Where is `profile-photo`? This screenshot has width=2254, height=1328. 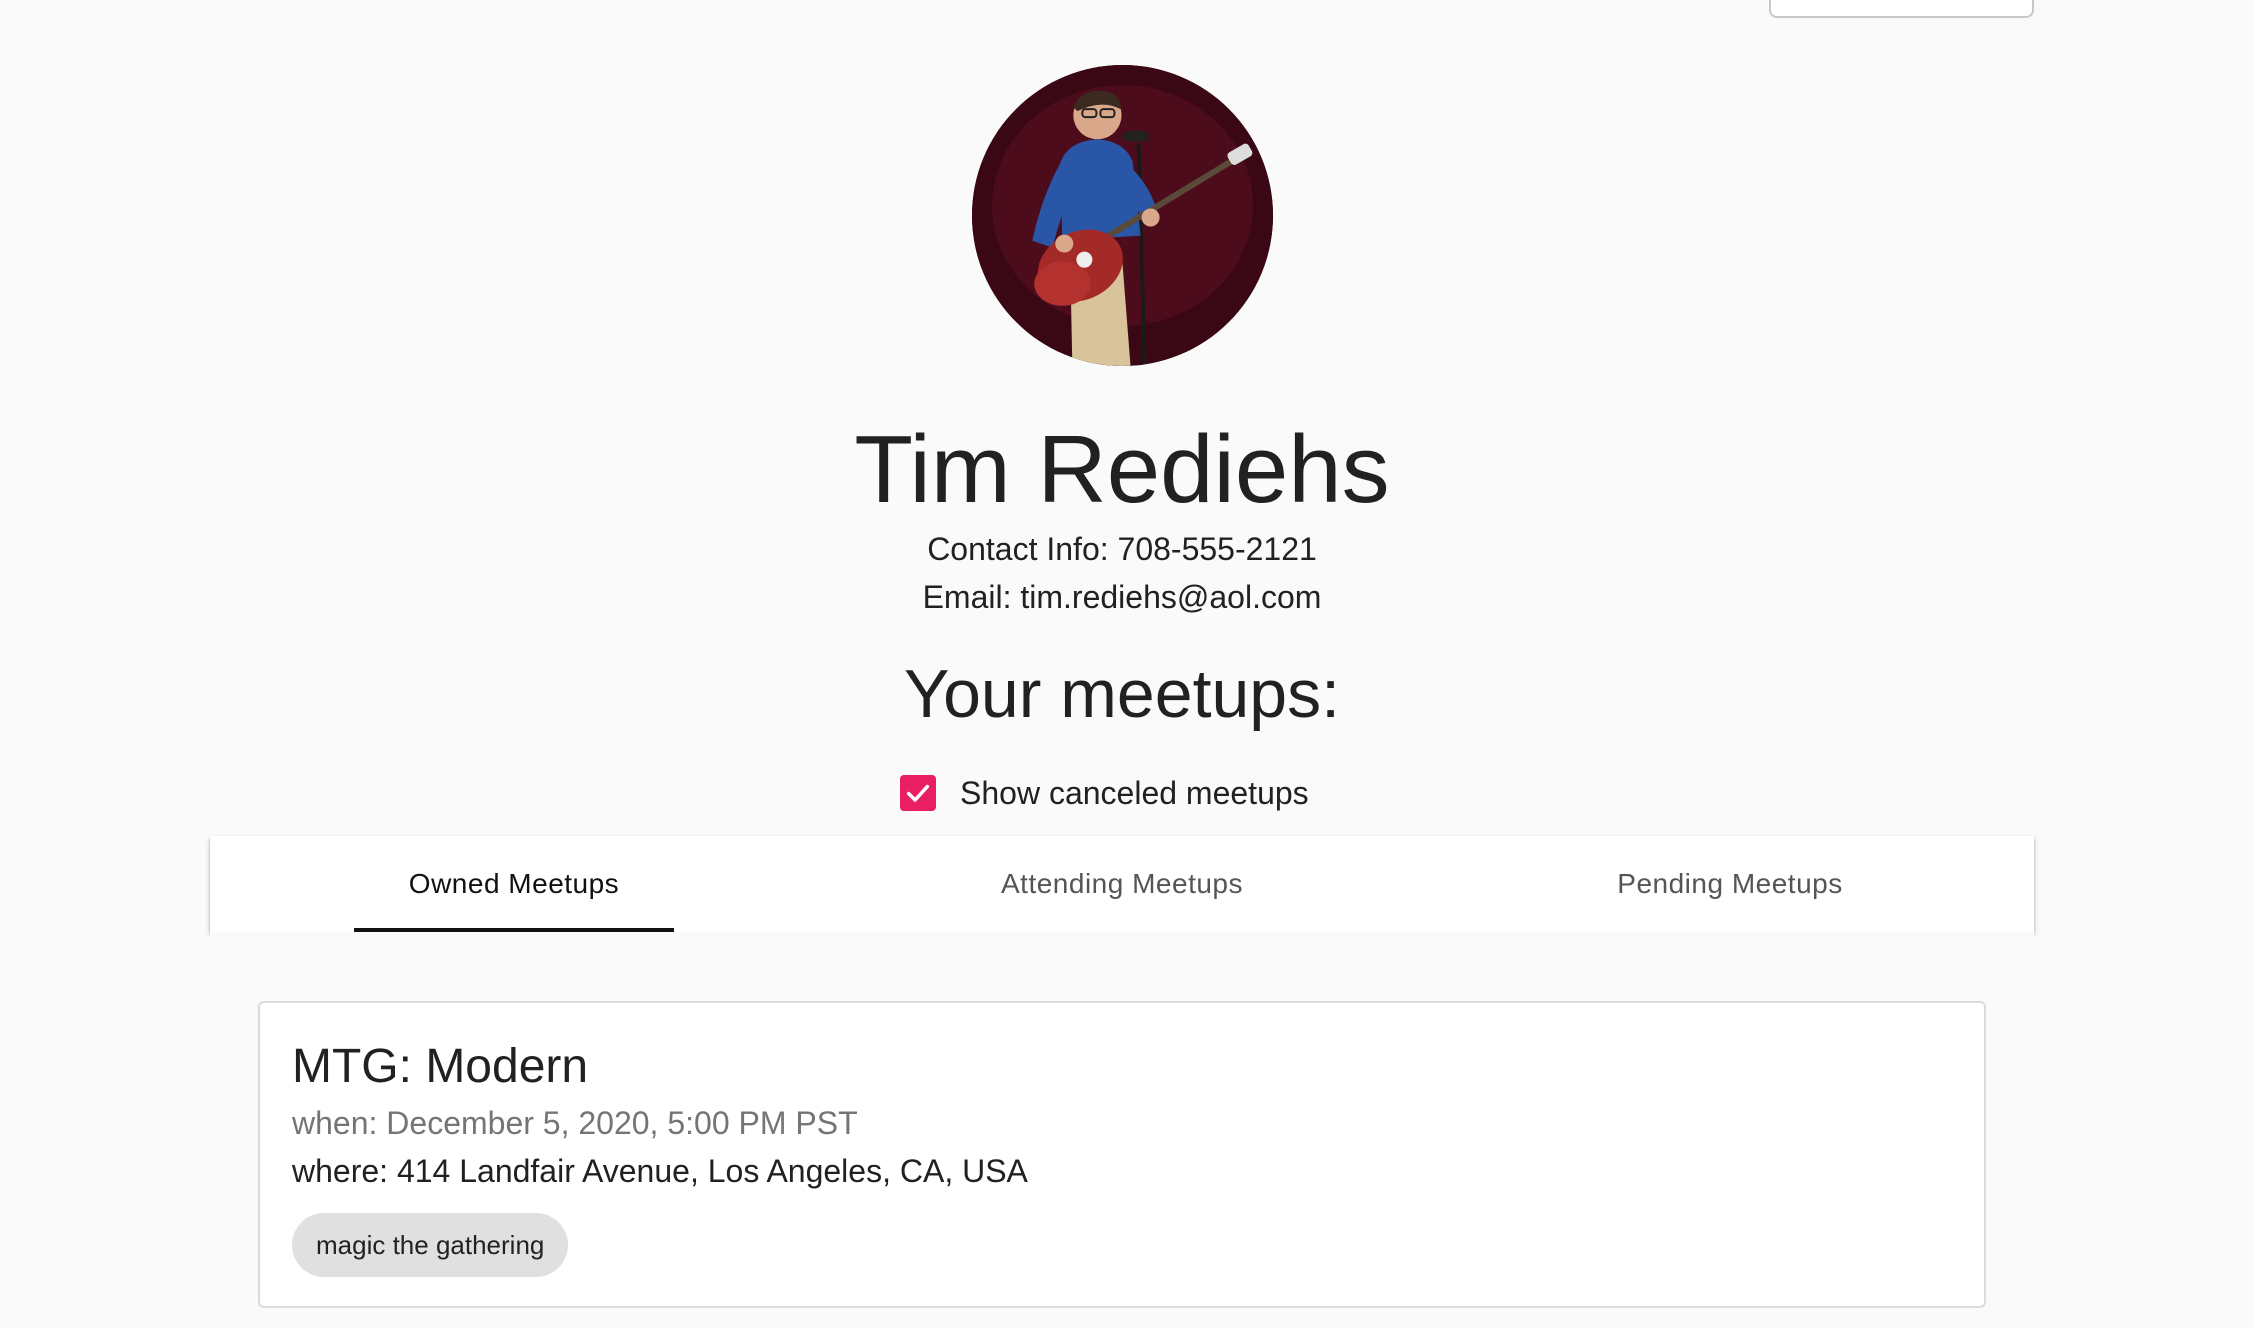 profile-photo is located at coordinates (1122, 215).